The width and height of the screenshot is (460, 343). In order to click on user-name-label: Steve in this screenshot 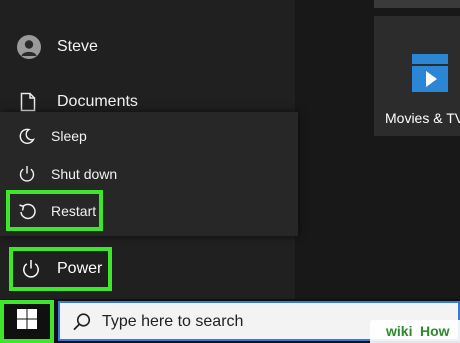, I will do `click(77, 46)`.